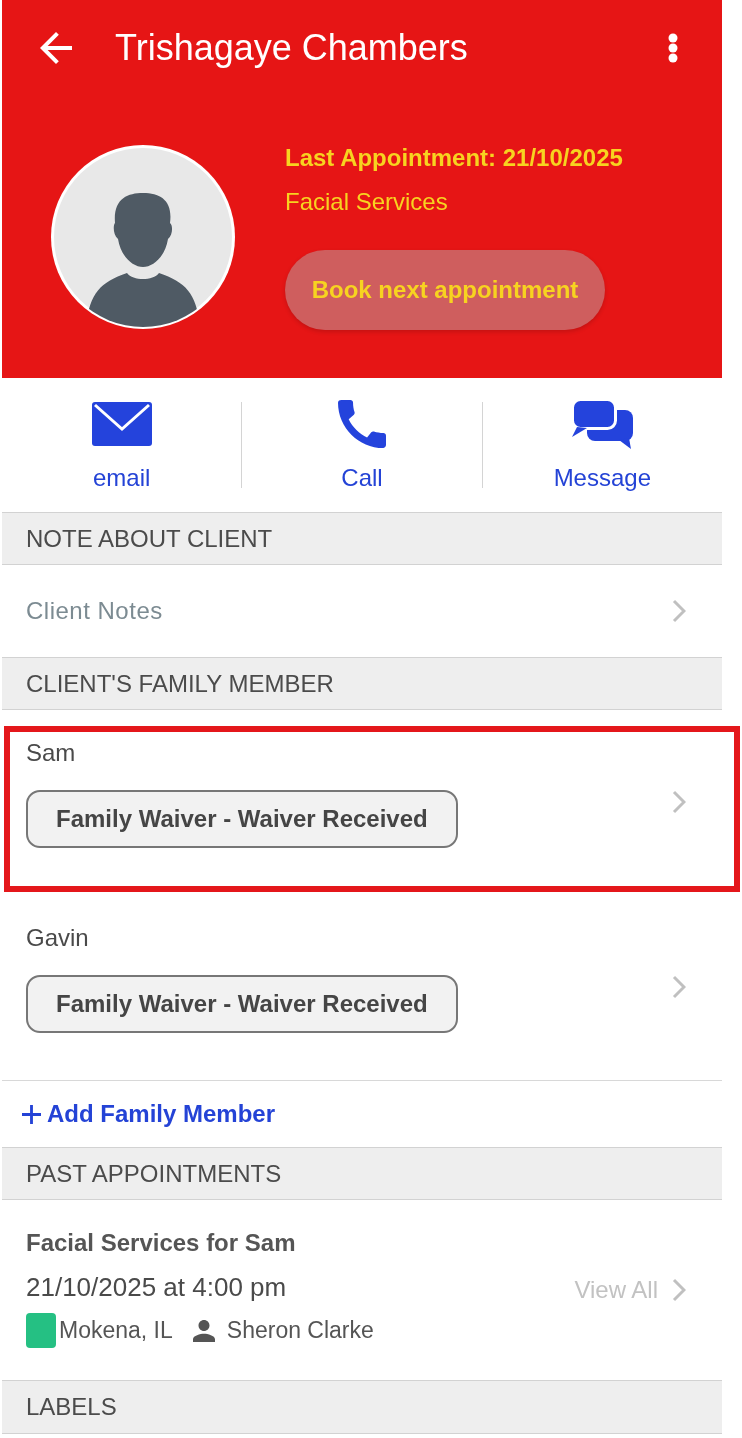  What do you see at coordinates (56, 48) in the screenshot?
I see `back-arrow-icon` at bounding box center [56, 48].